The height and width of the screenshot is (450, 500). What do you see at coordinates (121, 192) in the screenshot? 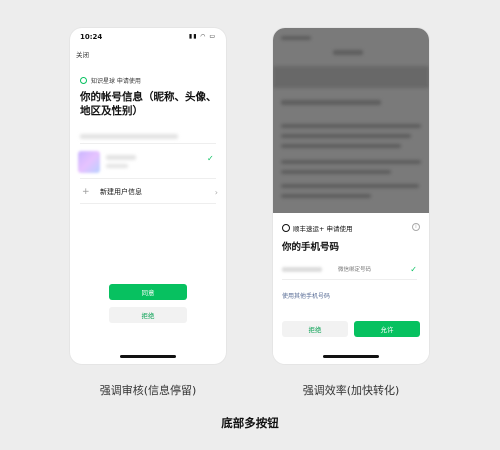
I see `new-user-info-label: 新建用户信息` at bounding box center [121, 192].